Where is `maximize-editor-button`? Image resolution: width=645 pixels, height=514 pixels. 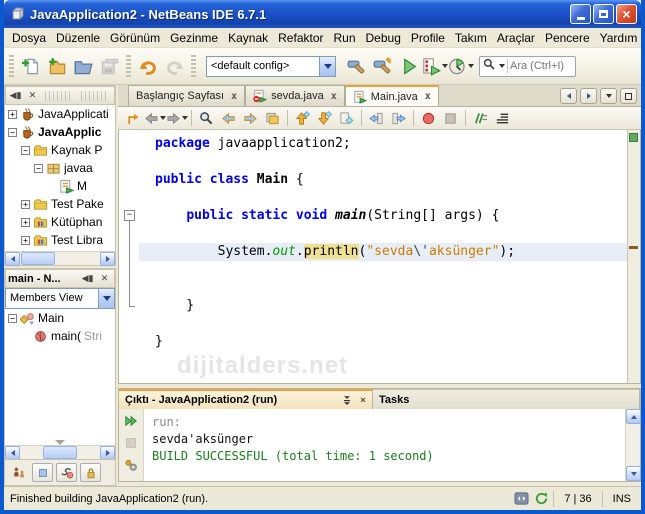 maximize-editor-button is located at coordinates (628, 96).